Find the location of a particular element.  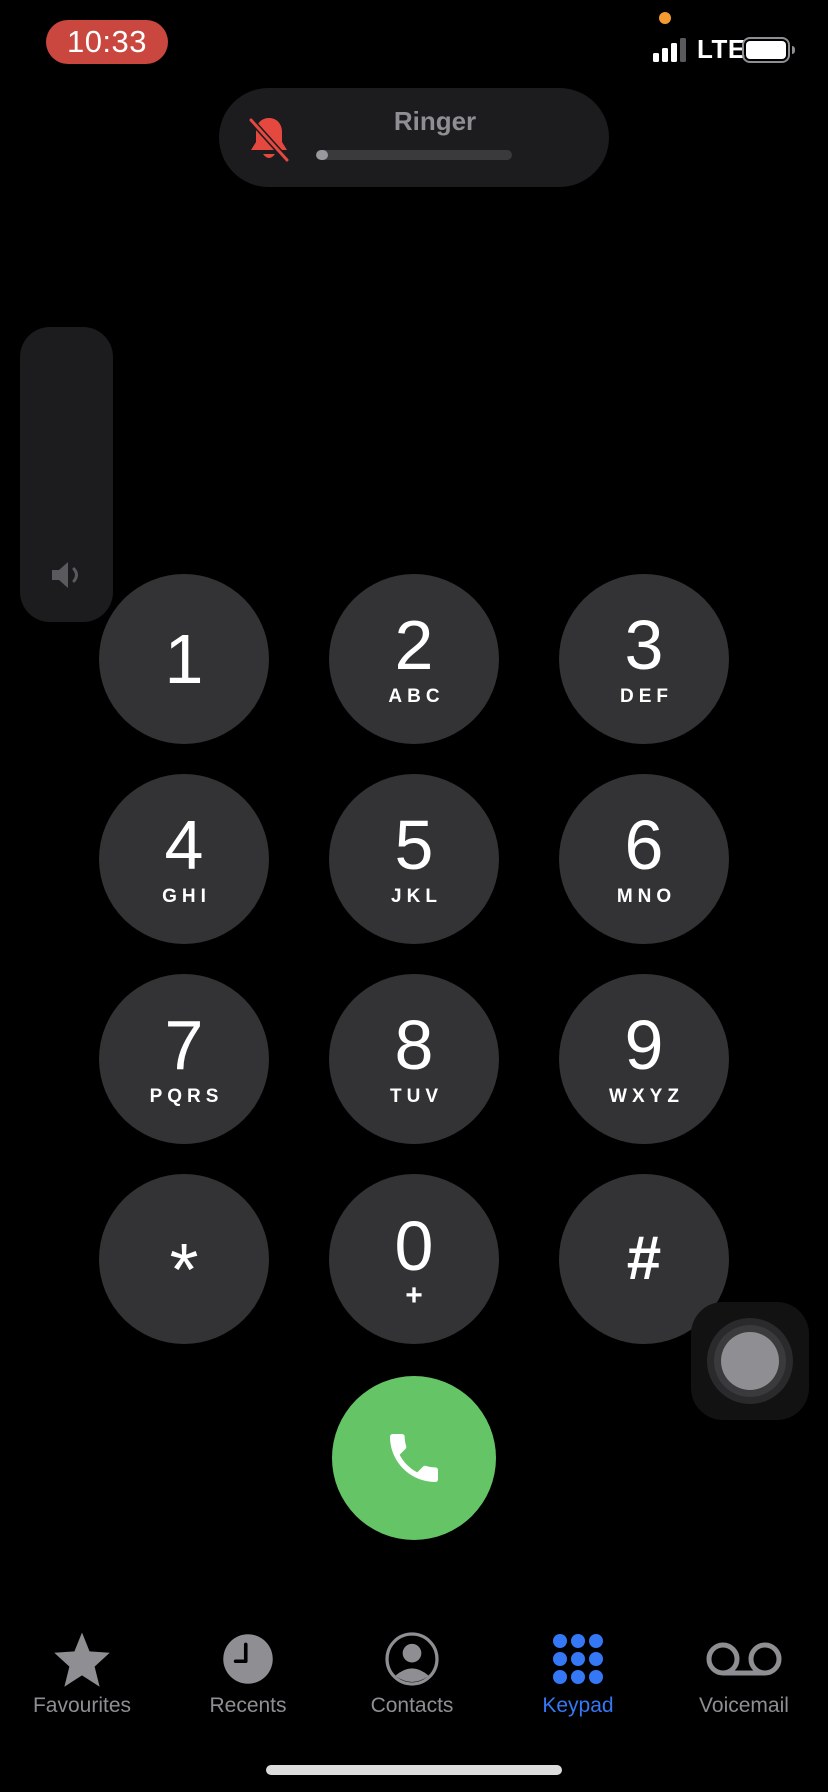

bell-slash-icon is located at coordinates (269, 140).